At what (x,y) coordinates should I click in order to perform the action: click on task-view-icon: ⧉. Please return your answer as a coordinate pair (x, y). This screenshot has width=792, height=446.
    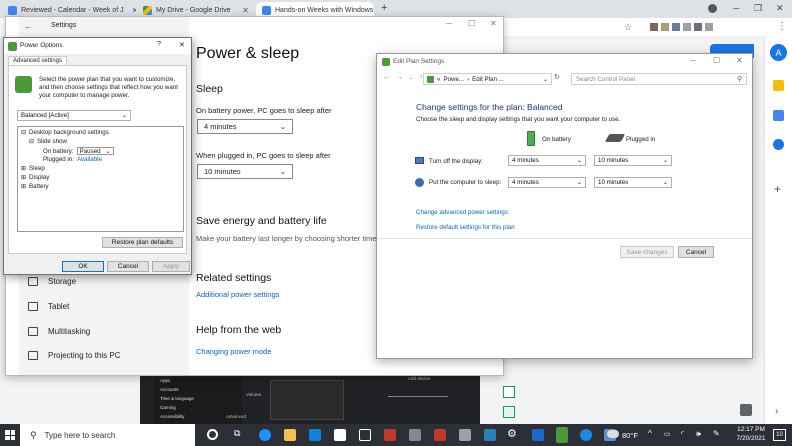
    Looking at the image, I should click on (237, 433).